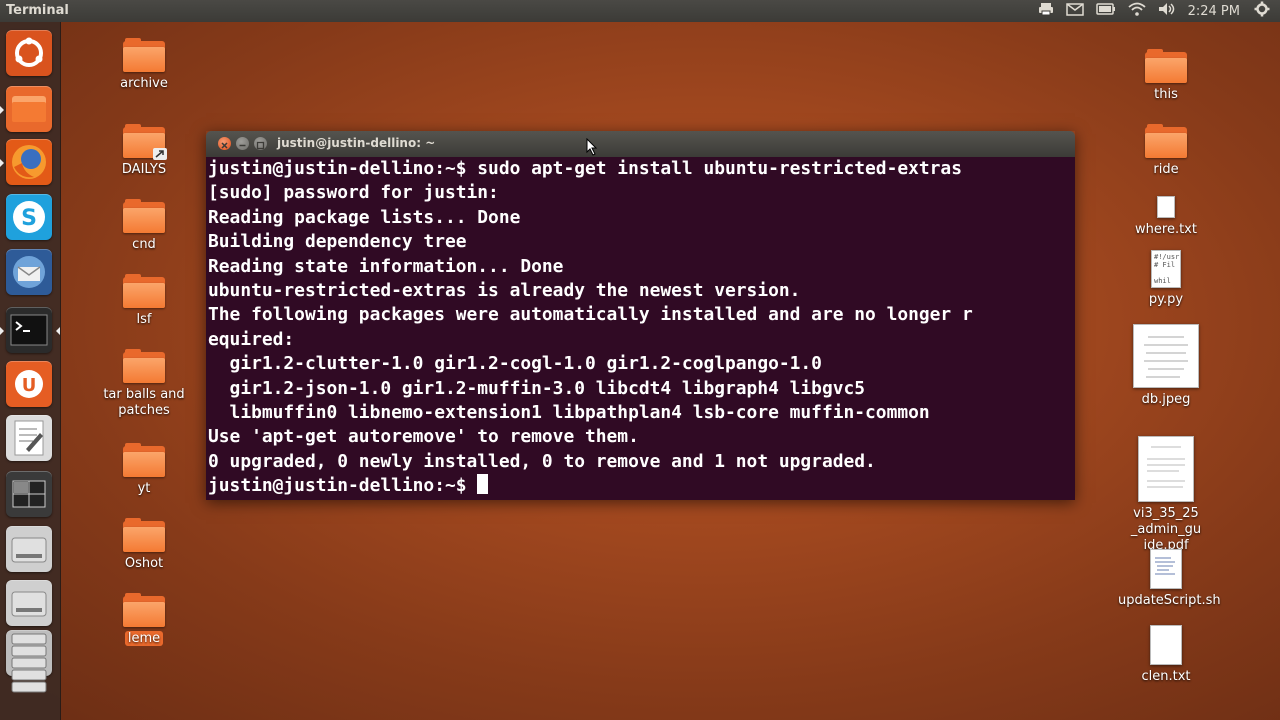 The width and height of the screenshot is (1280, 720). What do you see at coordinates (29, 500) in the screenshot?
I see `workspace-switcher-icon` at bounding box center [29, 500].